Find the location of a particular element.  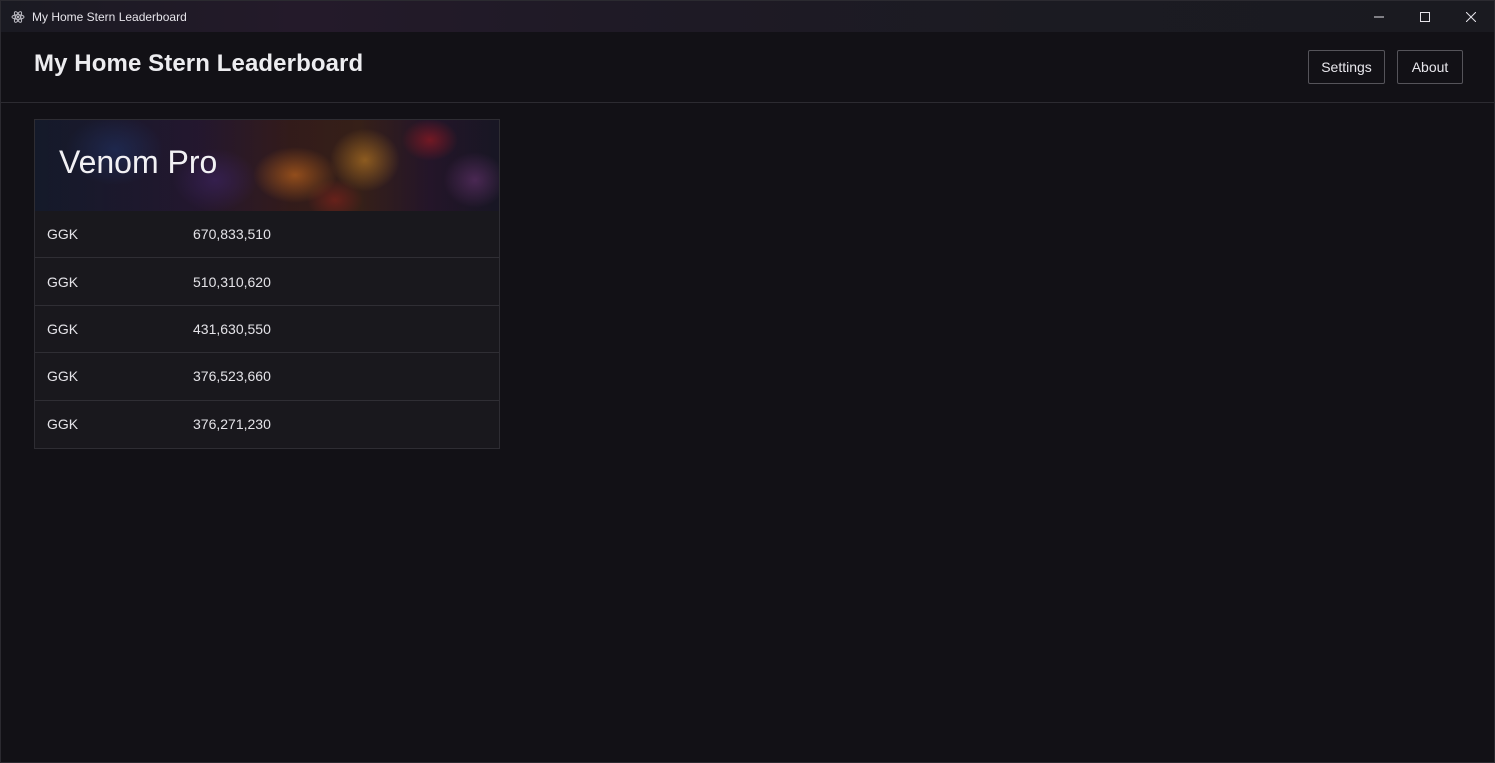

app-header: My Home Stern Leaderboard Settings About is located at coordinates (747, 67).